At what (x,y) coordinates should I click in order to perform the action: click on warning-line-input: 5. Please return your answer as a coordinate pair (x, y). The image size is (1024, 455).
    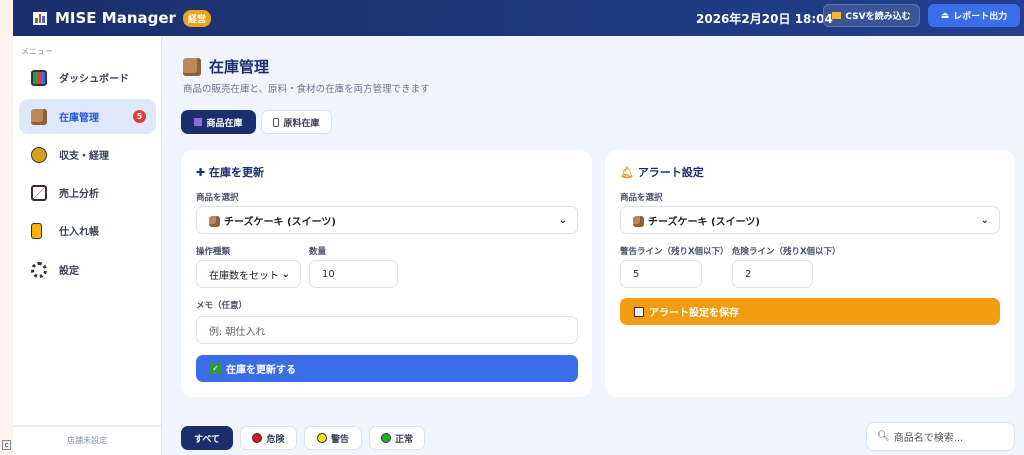
    Looking at the image, I should click on (661, 274).